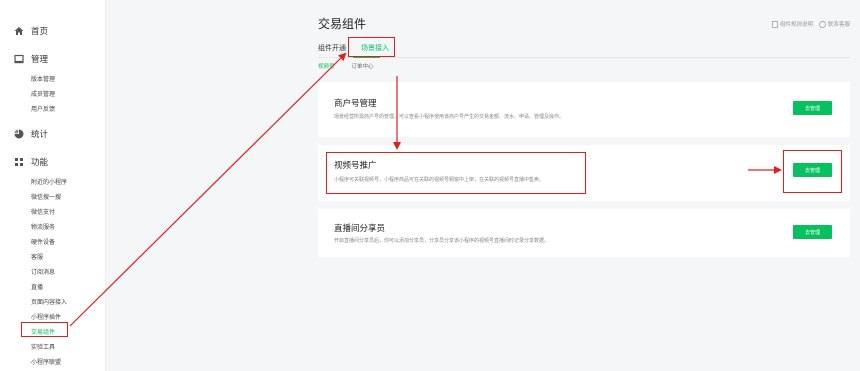  Describe the element at coordinates (40, 32) in the screenshot. I see `nav-home-label: 首页` at that location.